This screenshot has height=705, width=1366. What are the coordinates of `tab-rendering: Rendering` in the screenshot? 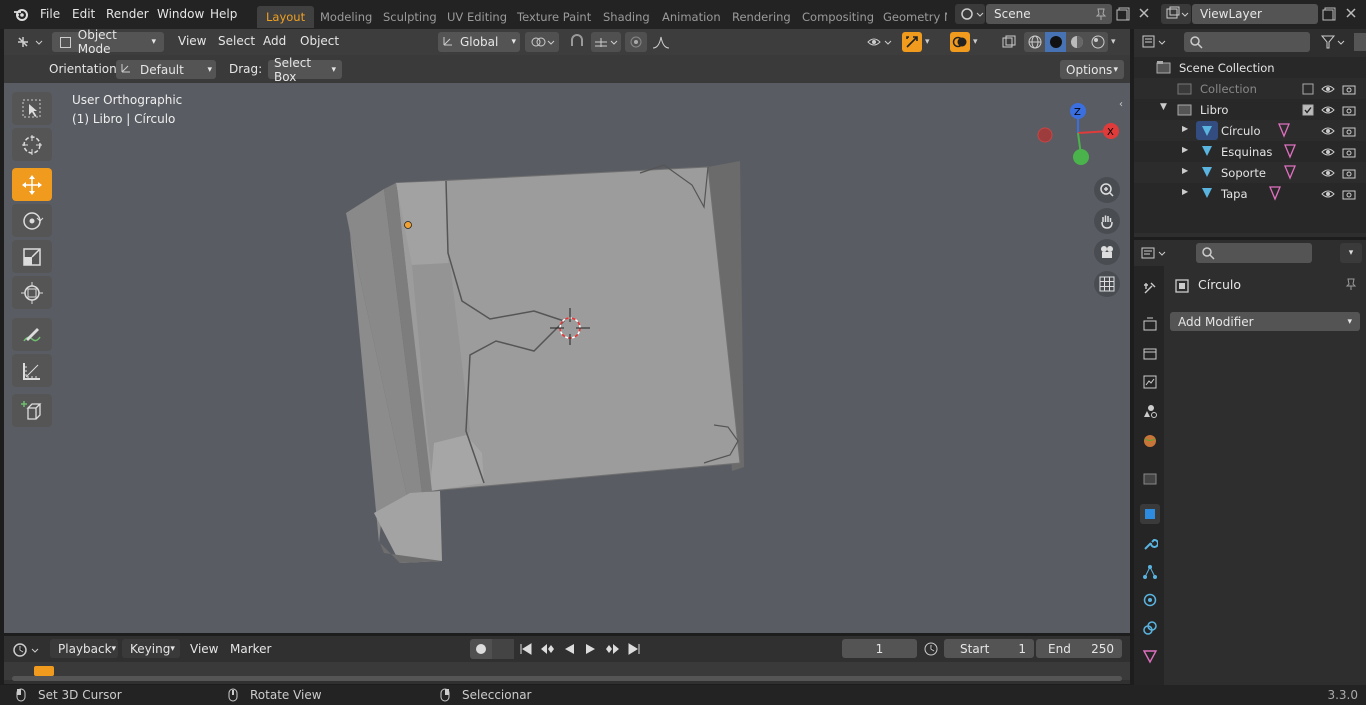 It's located at (761, 17).